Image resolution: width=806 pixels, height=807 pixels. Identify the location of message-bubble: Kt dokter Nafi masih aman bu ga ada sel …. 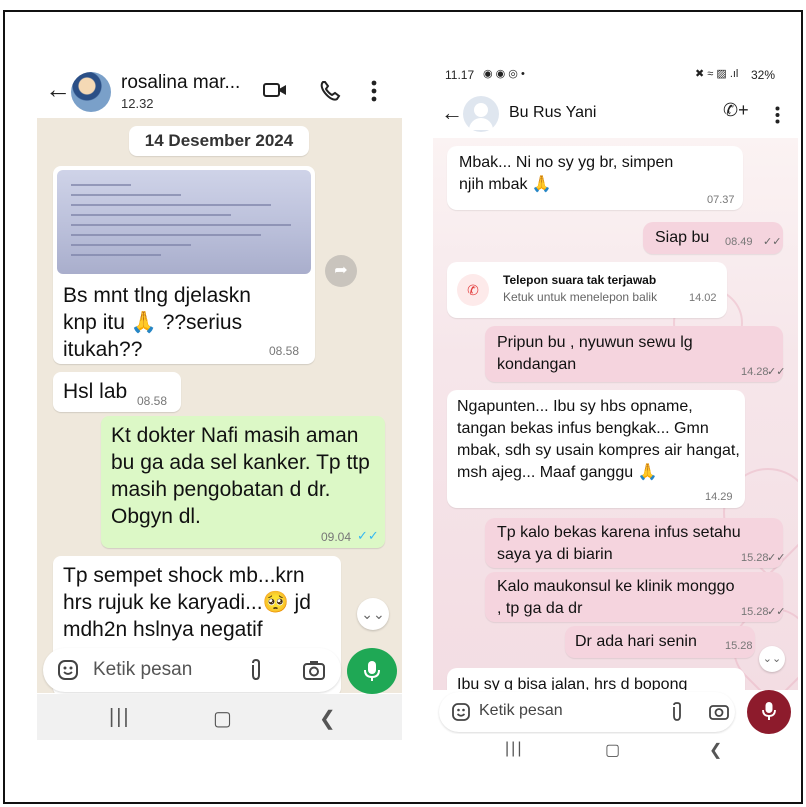
(243, 482).